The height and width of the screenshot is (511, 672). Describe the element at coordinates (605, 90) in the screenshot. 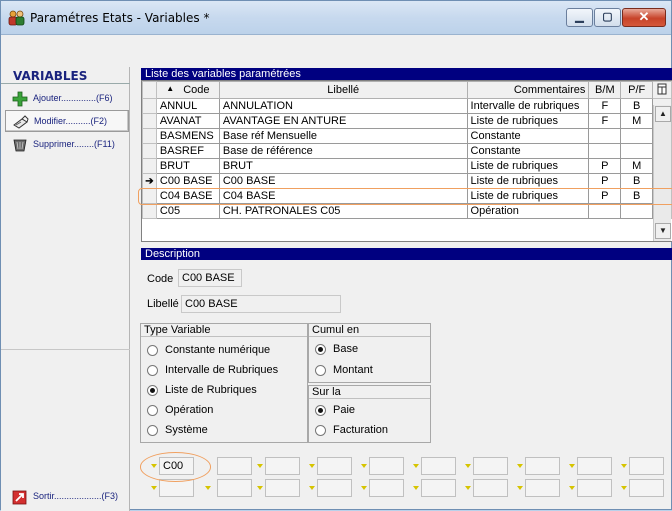

I see `column-header-bm: B/M` at that location.